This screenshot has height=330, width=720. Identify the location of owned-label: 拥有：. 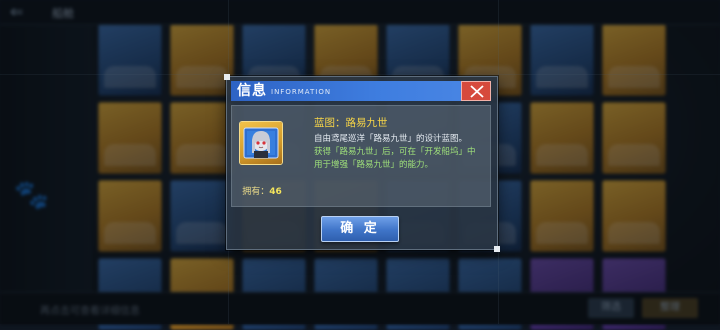
(256, 192).